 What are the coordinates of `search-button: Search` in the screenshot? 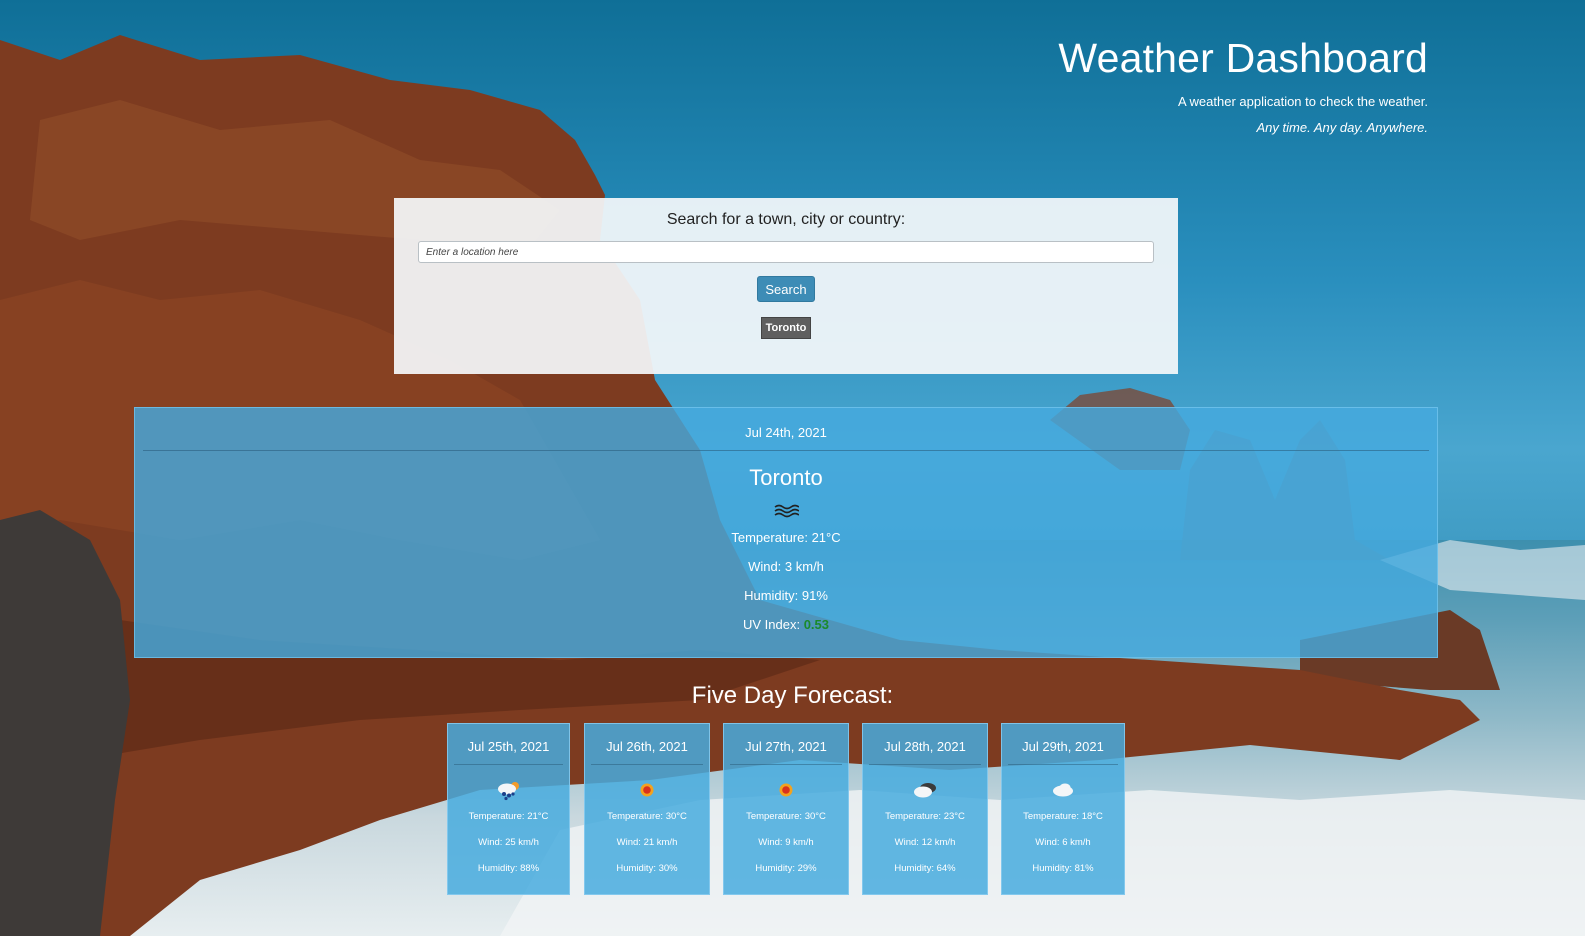 It's located at (786, 289).